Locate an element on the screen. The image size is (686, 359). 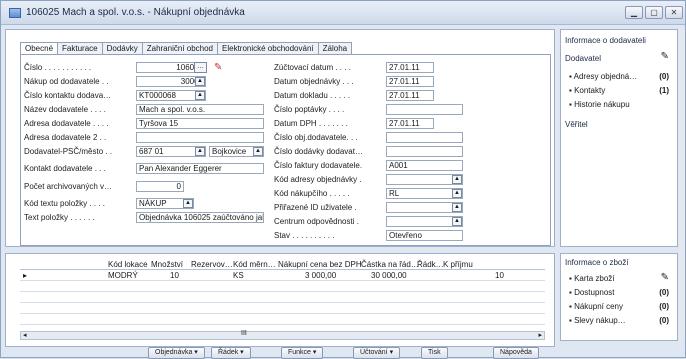
kontakt-dropdown-icon: ▲ is located at coordinates (200, 95).